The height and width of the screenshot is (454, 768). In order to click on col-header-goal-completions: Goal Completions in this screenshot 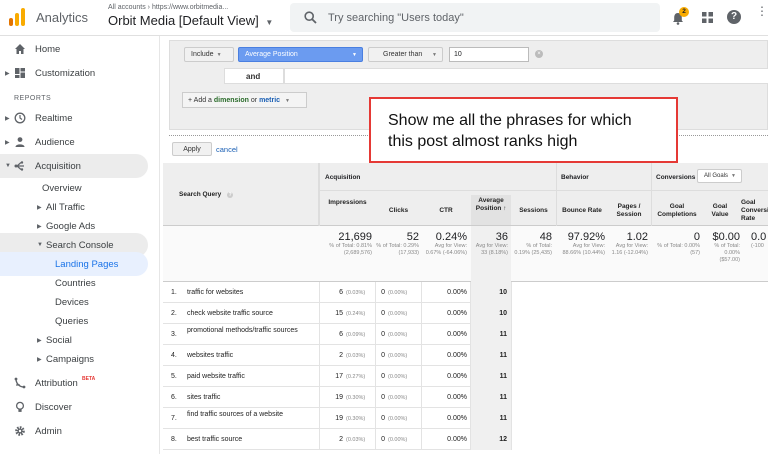, I will do `click(677, 211)`.